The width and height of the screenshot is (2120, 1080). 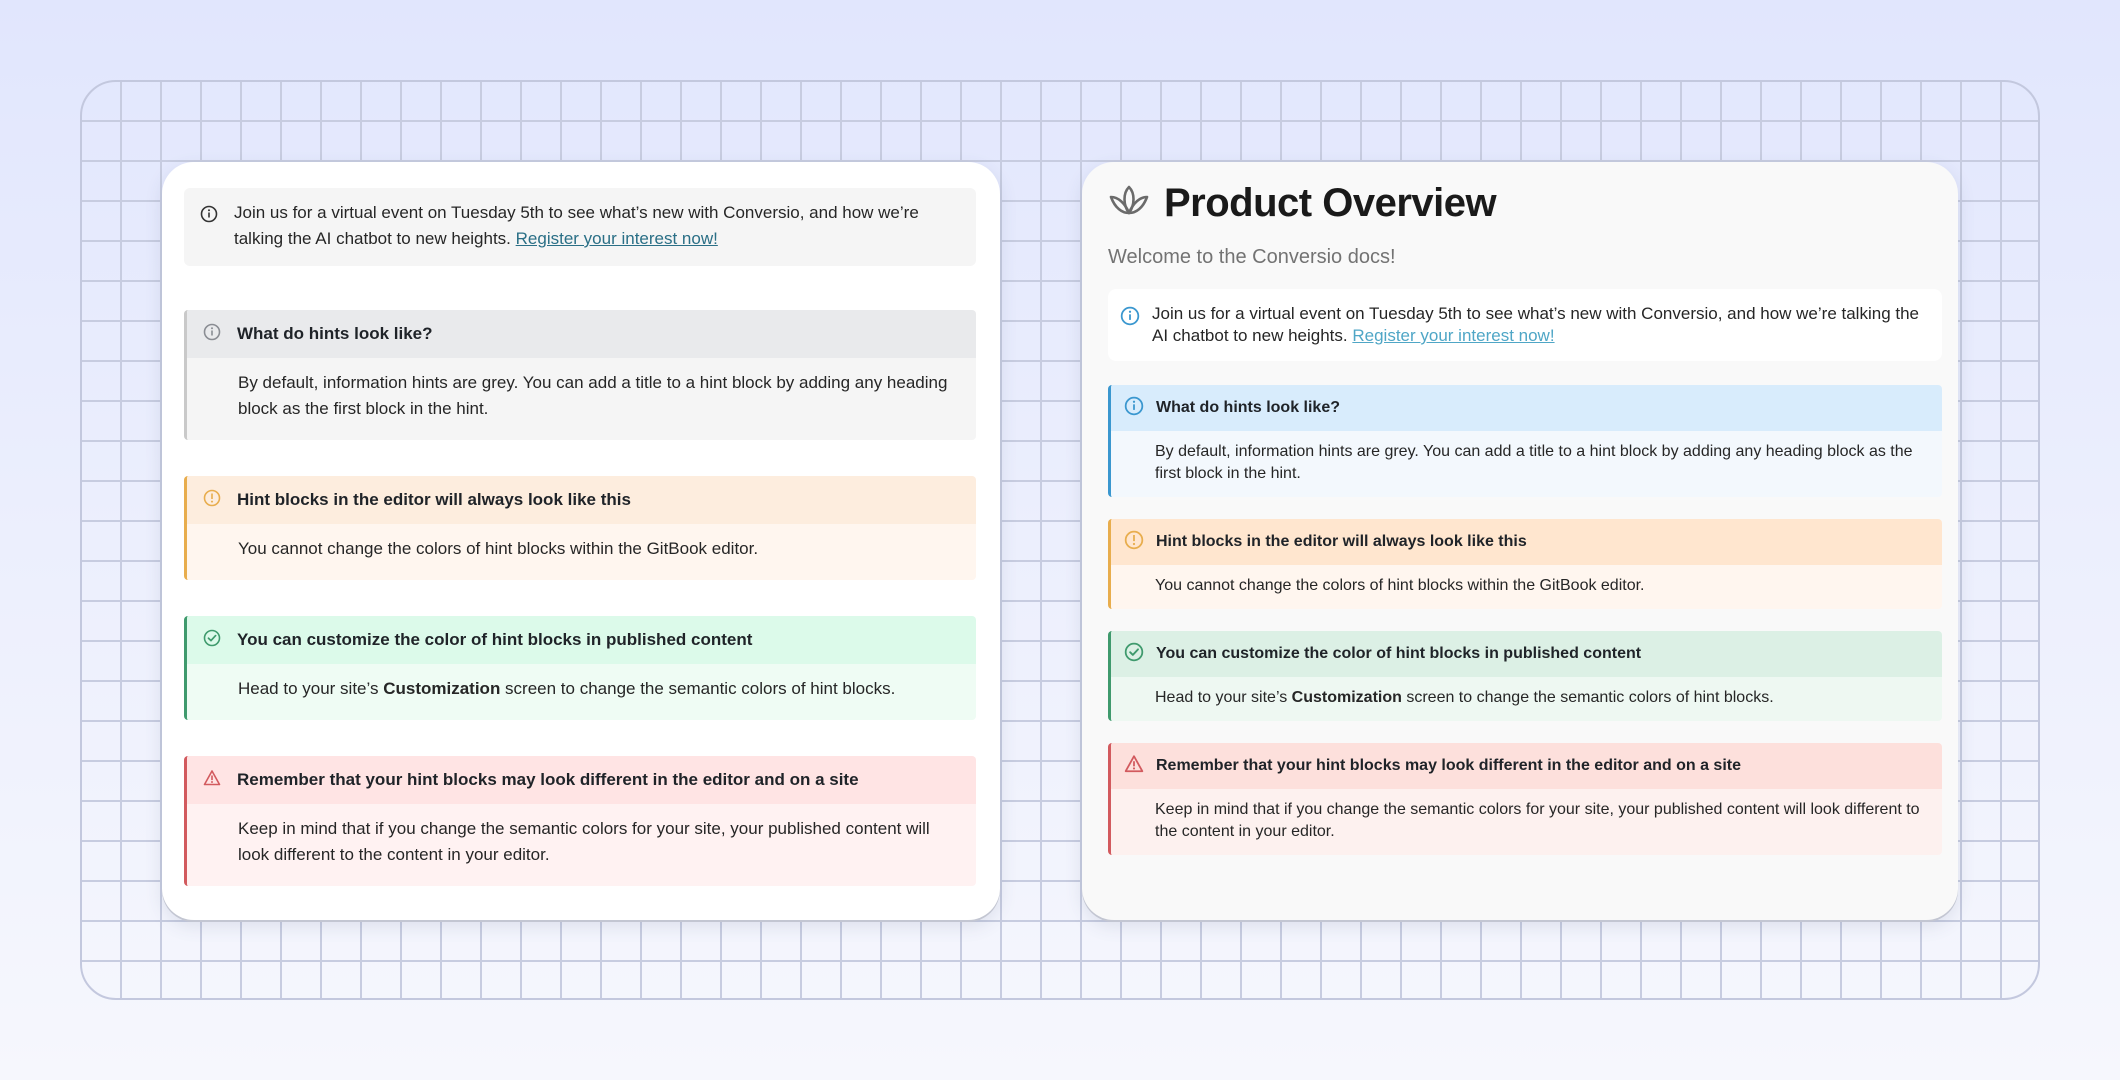 What do you see at coordinates (1525, 203) in the screenshot?
I see `page-header: Product Overview` at bounding box center [1525, 203].